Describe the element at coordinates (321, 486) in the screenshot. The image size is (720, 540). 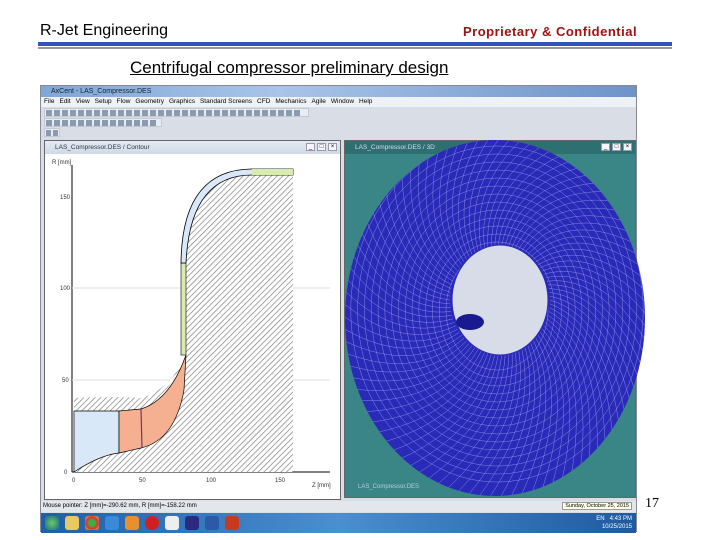
I see `x-axis-label: Z [mm]` at that location.